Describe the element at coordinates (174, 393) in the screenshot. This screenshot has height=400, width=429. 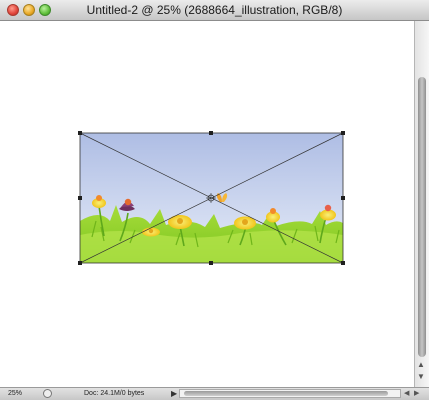
I see `play-icon: ▶` at that location.